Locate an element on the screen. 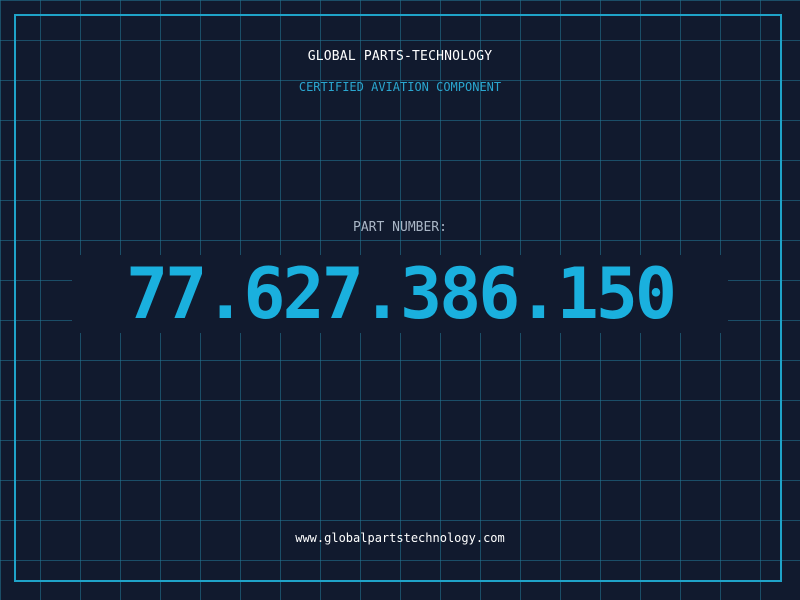 This screenshot has width=800, height=600. part-number-panel: 77.627.386.150 is located at coordinates (400, 294).